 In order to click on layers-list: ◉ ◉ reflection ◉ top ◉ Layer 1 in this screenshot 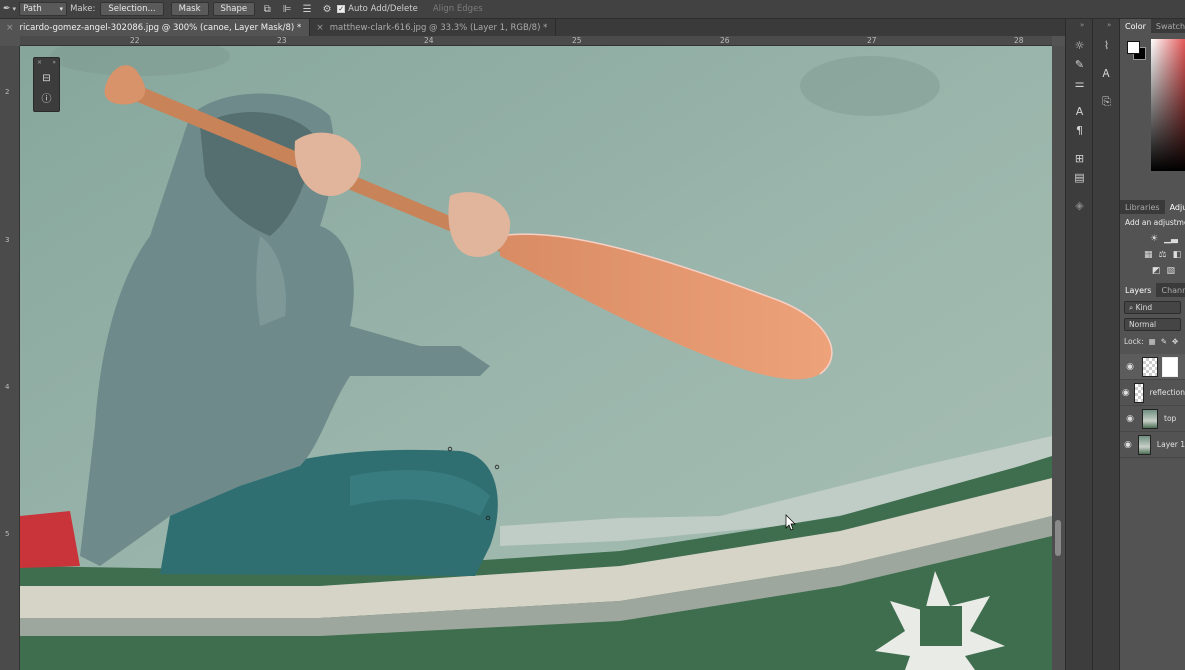, I will do `click(1152, 406)`.